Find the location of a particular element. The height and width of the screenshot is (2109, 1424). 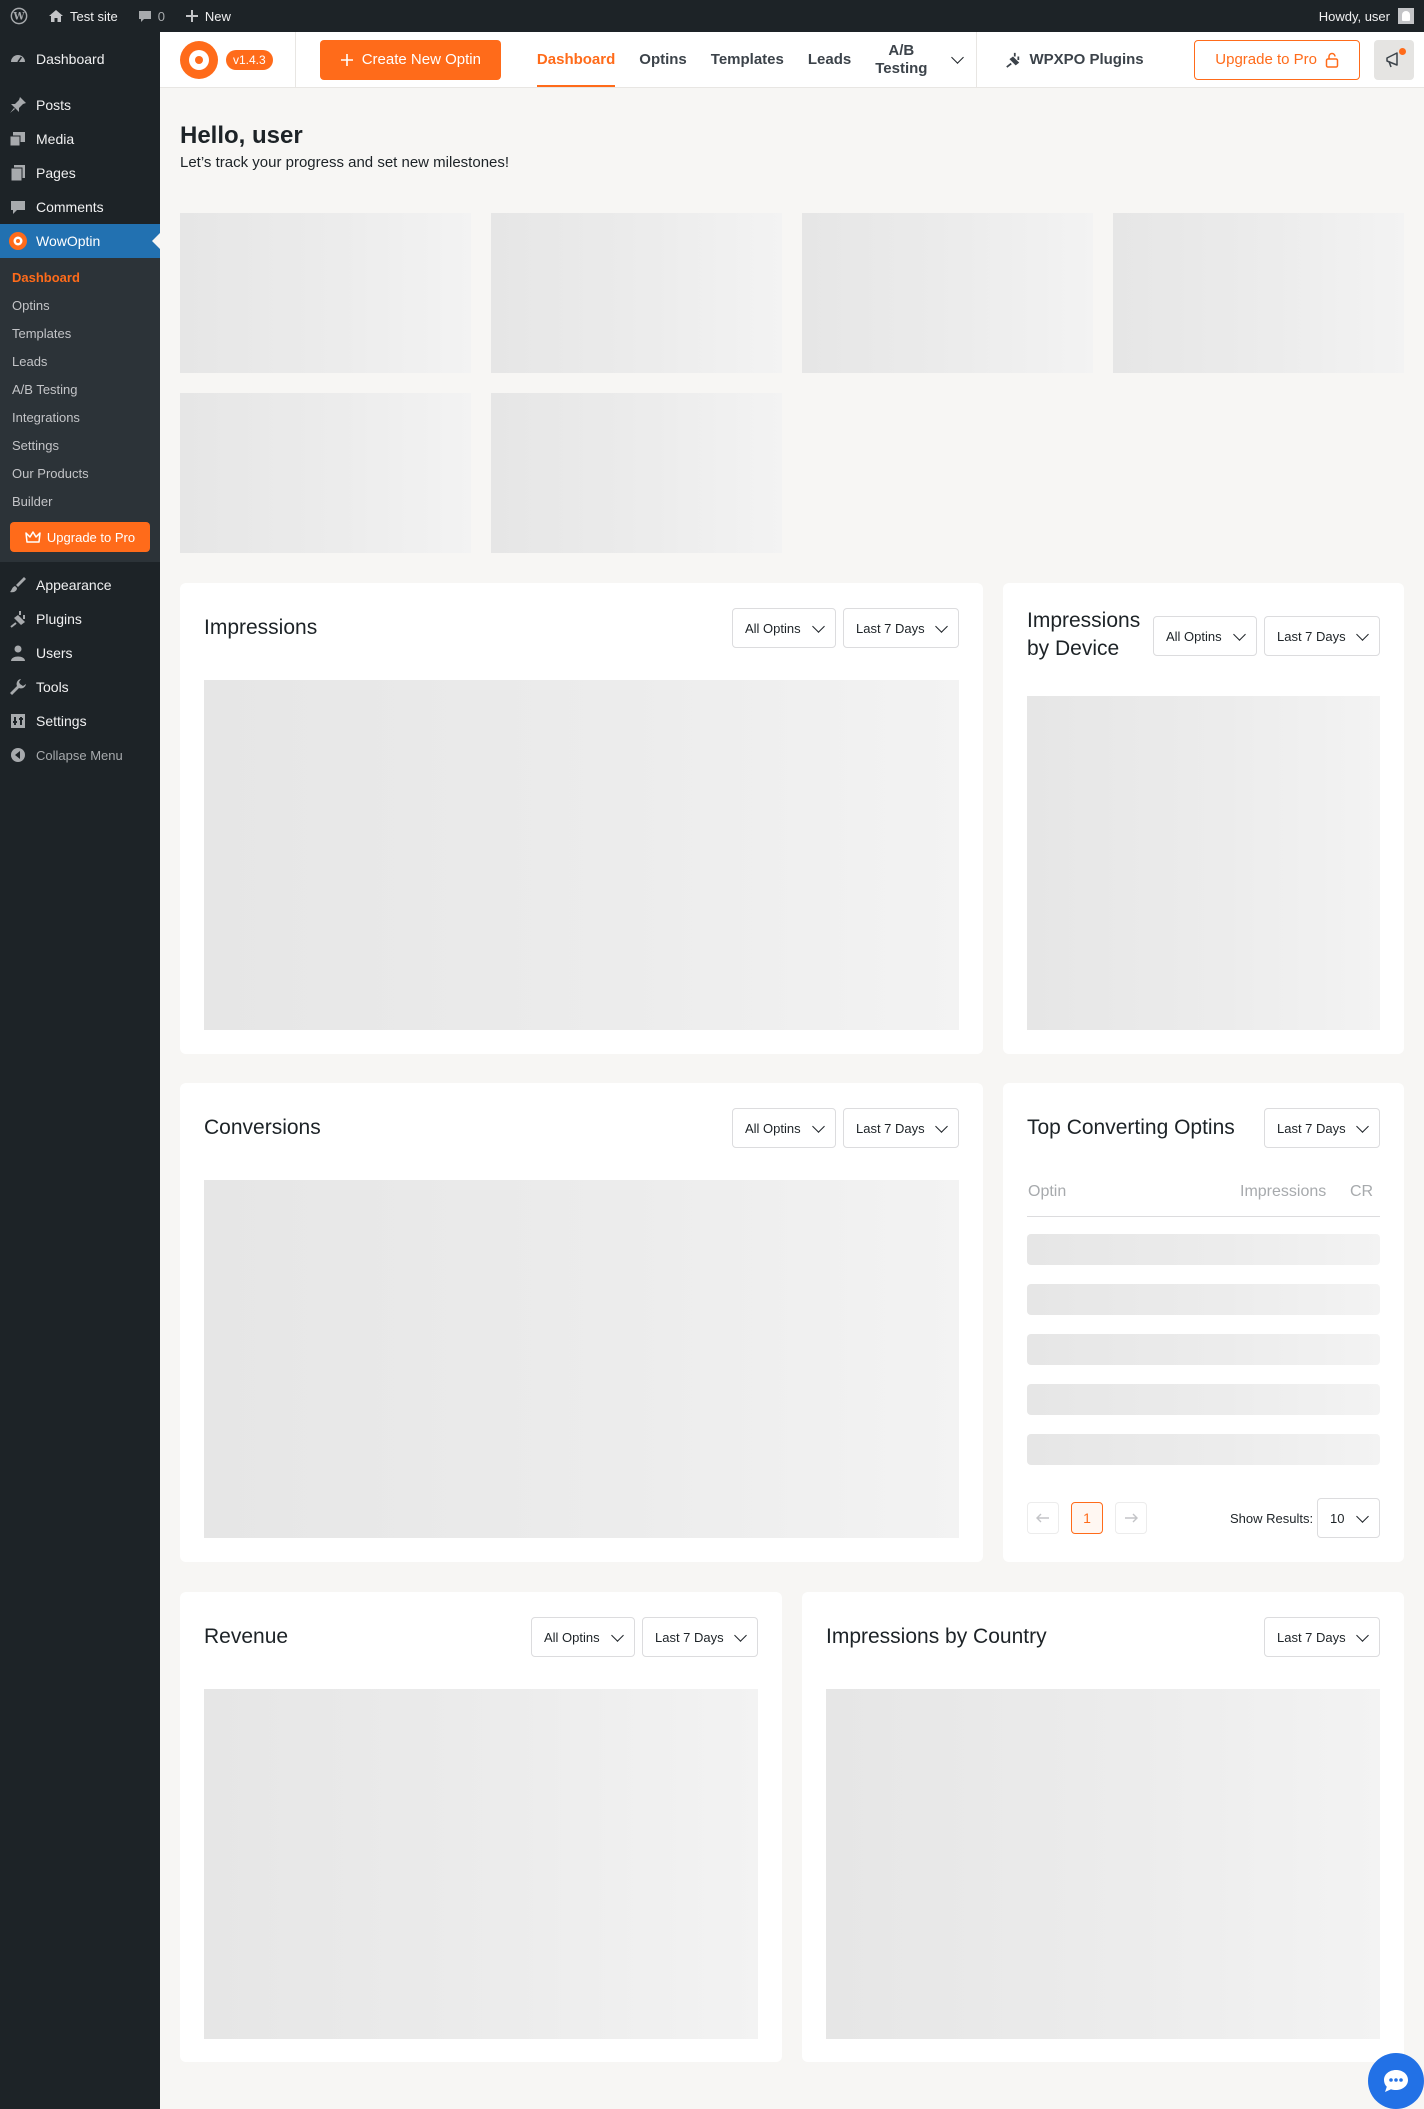

account-menu: Howdy, user is located at coordinates (1371, 16).